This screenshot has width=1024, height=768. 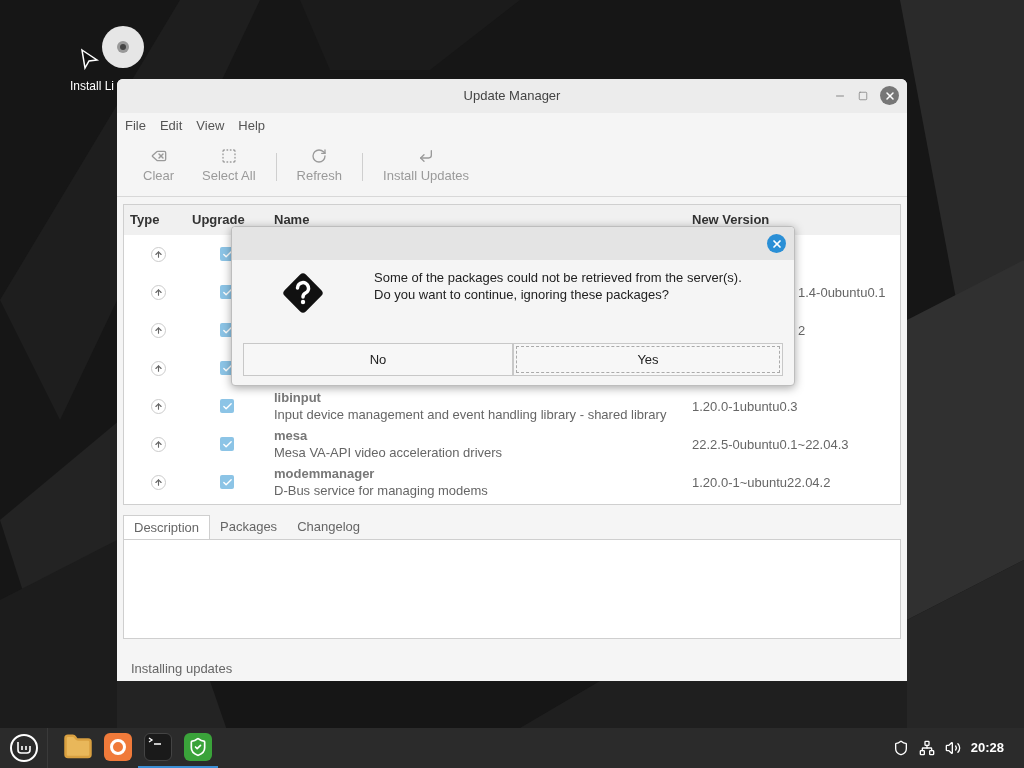 I want to click on menu-item: Help, so click(x=252, y=126).